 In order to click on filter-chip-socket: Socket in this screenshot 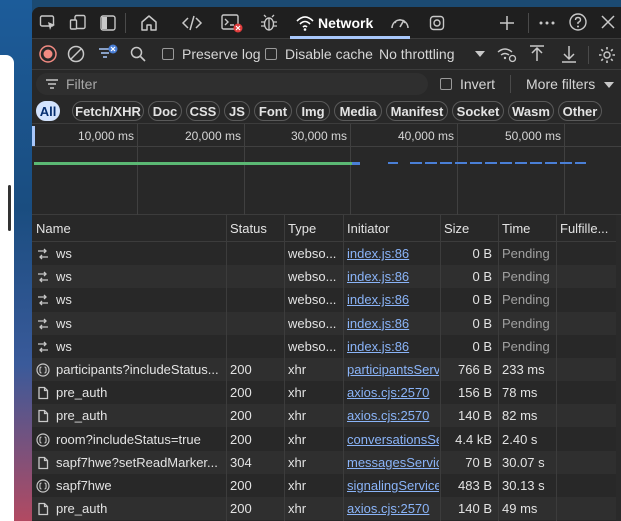, I will do `click(478, 111)`.